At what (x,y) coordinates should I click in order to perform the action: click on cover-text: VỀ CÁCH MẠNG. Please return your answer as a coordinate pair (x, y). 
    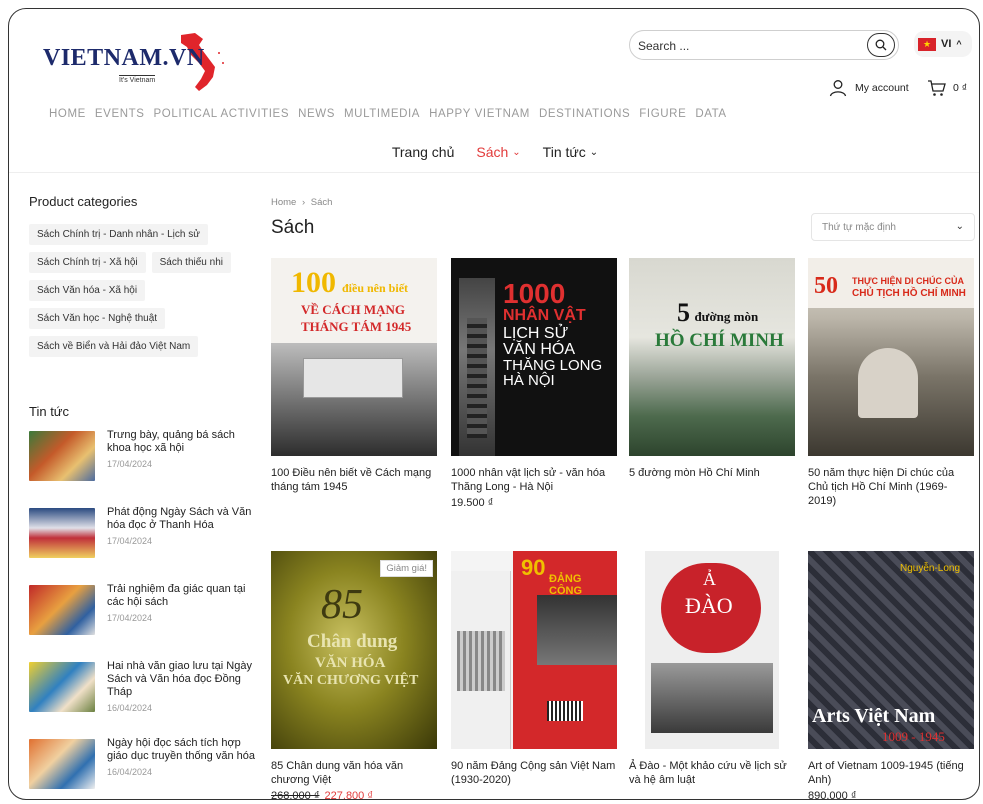
    Looking at the image, I should click on (353, 309).